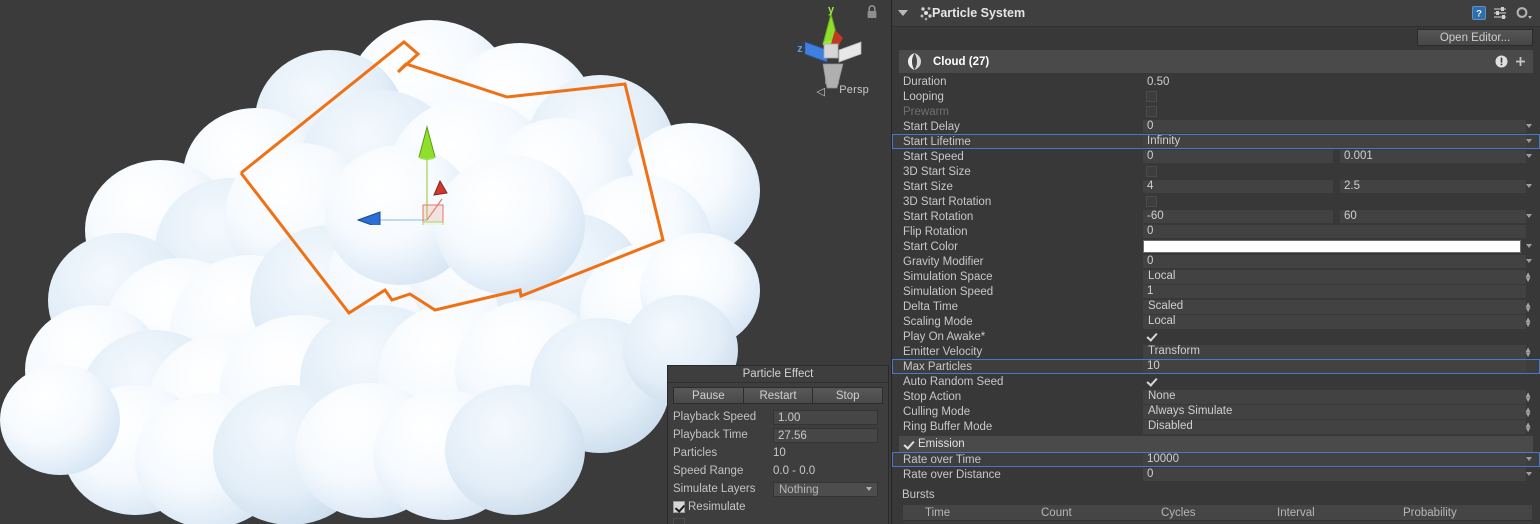 The image size is (1540, 524). Describe the element at coordinates (1083, 513) in the screenshot. I see `bursts-column-header: Count` at that location.